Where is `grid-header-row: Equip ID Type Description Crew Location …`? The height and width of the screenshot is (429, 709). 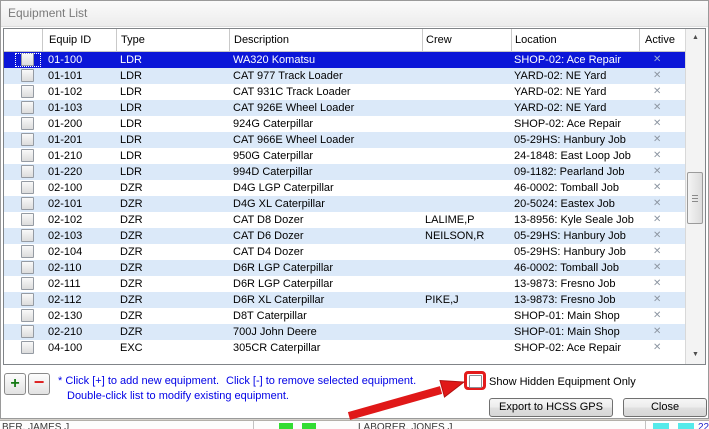 grid-header-row: Equip ID Type Description Crew Location … is located at coordinates (344, 40).